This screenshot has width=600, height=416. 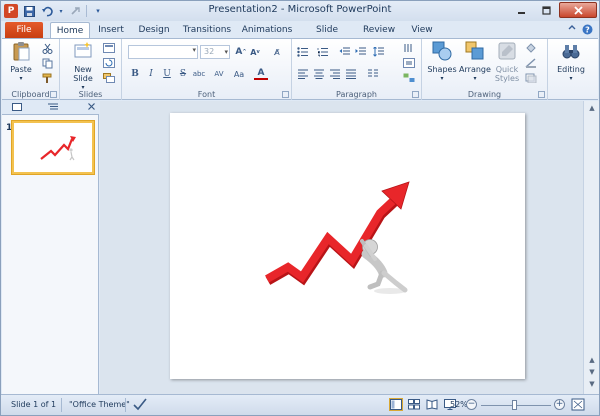 What do you see at coordinates (109, 48) in the screenshot?
I see `layout-icon` at bounding box center [109, 48].